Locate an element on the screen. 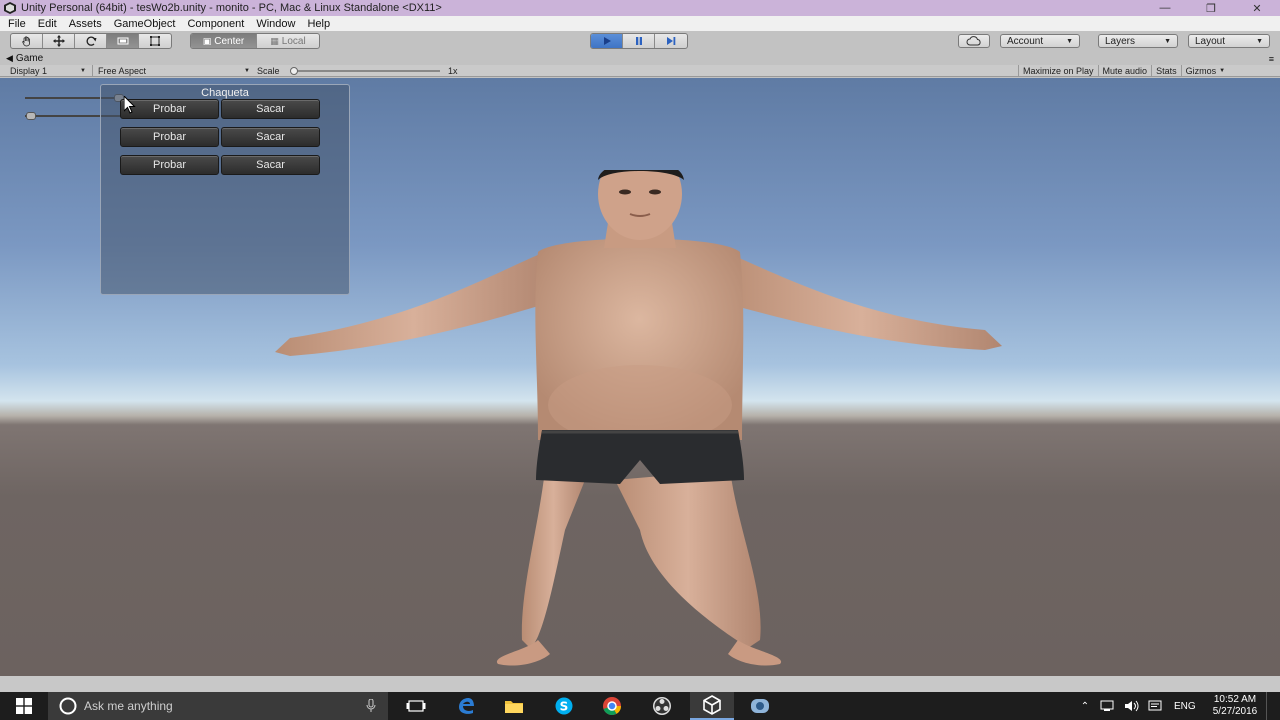  chrome-taskbar-button is located at coordinates (612, 706).